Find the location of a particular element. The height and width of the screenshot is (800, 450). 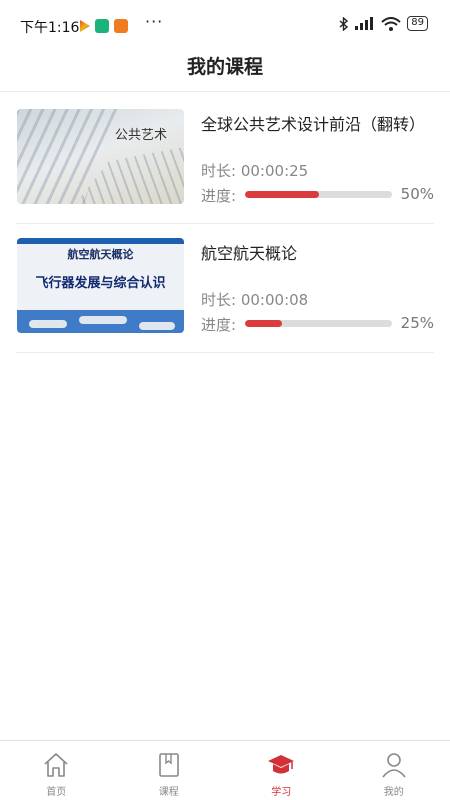

thumbnail-title: 航空航天概论 is located at coordinates (100, 254).